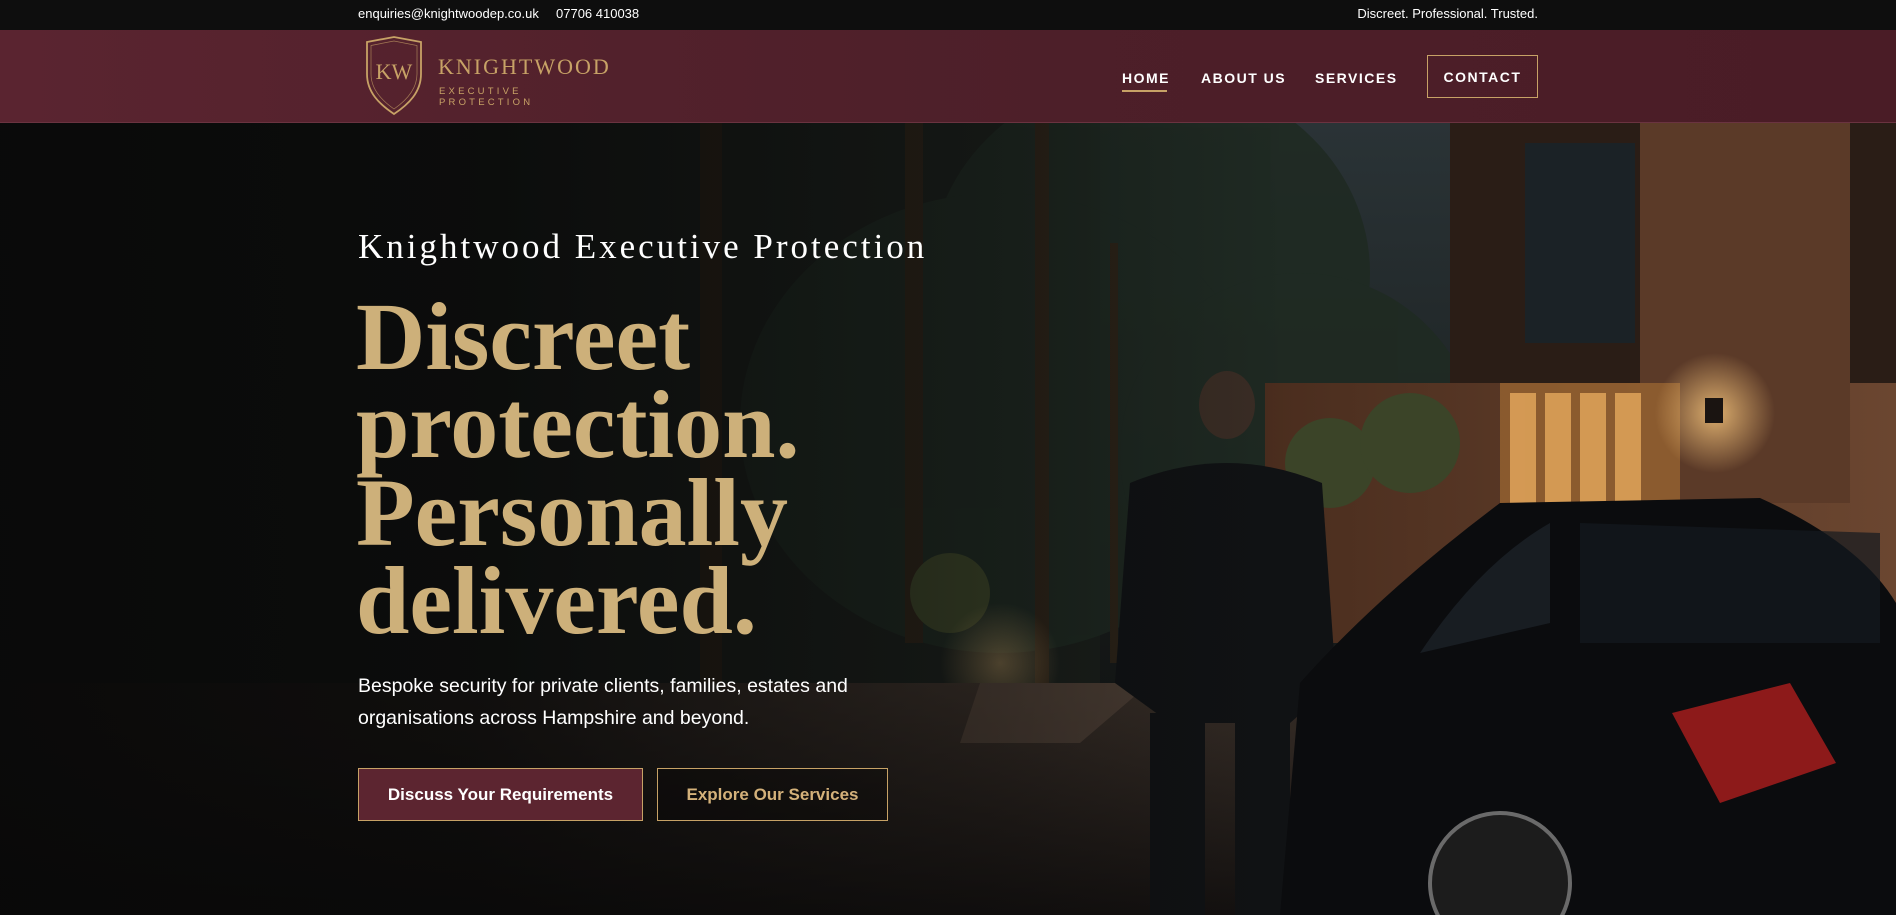 Image resolution: width=1896 pixels, height=915 pixels. What do you see at coordinates (597, 13) in the screenshot?
I see `phone-link: 07706 410038` at bounding box center [597, 13].